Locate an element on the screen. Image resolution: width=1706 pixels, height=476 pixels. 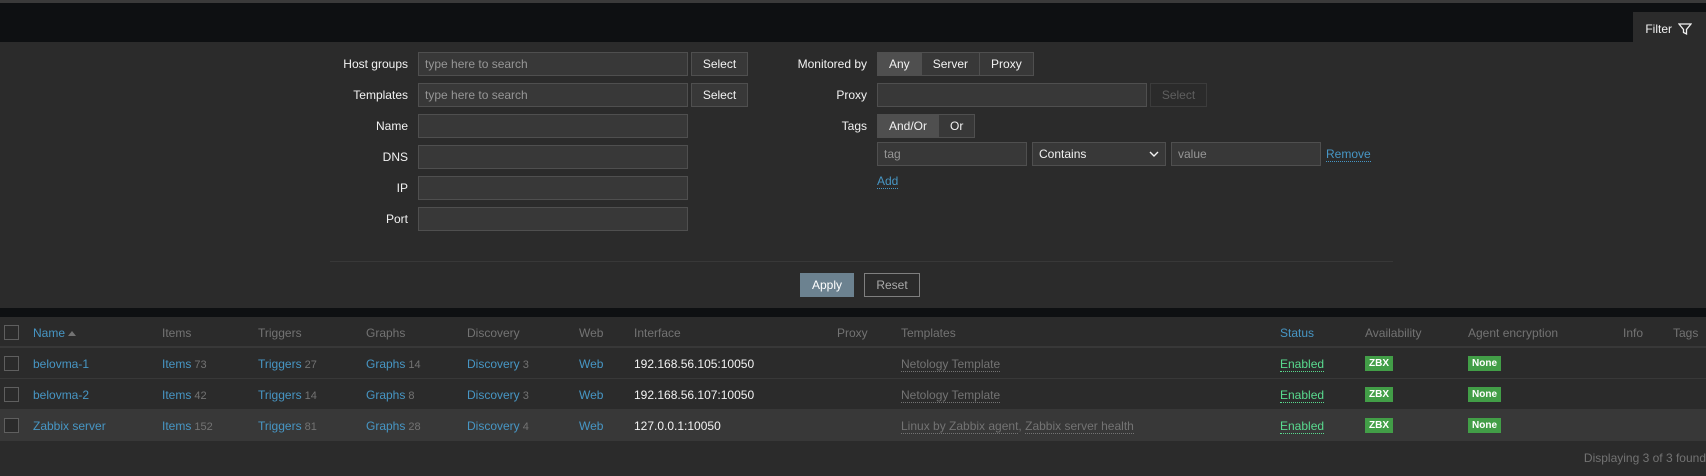
ip-label: IP is located at coordinates (402, 188).